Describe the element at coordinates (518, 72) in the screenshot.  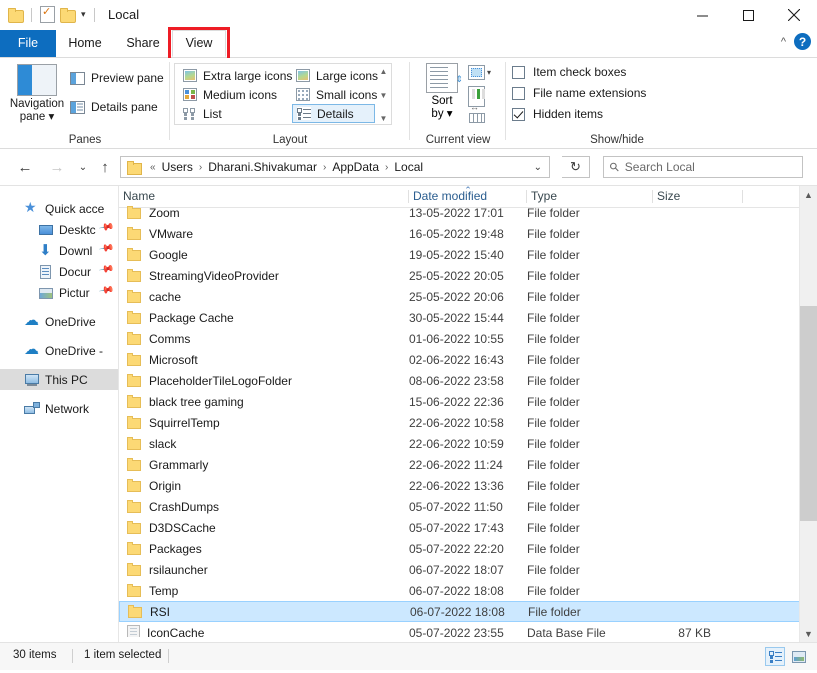
I see `checkbox-box` at that location.